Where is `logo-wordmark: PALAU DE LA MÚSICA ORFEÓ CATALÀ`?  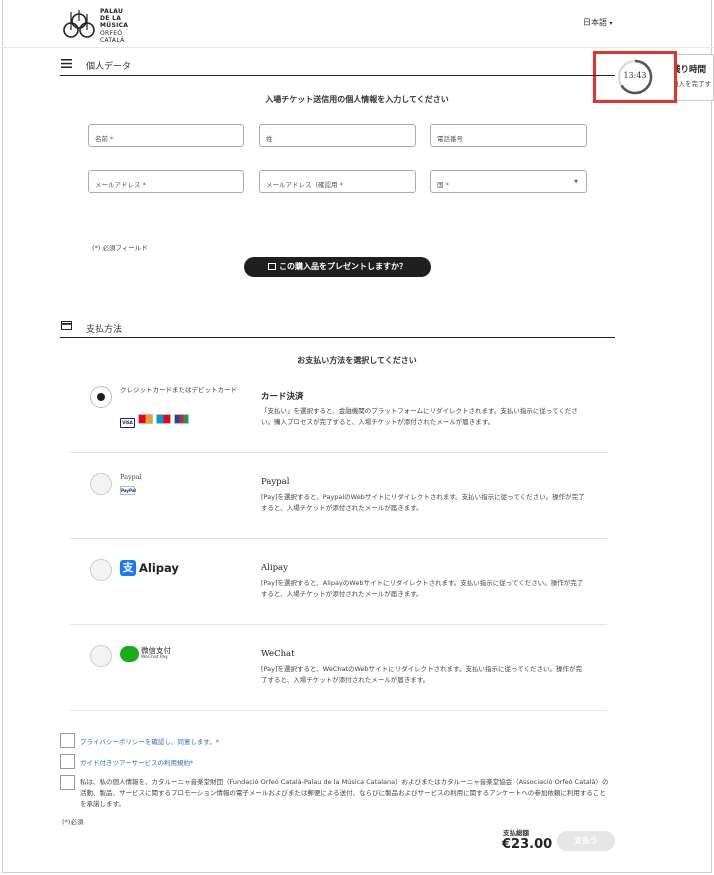
logo-wordmark: PALAU DE LA MÚSICA ORFEÓ CATALÀ is located at coordinates (114, 26).